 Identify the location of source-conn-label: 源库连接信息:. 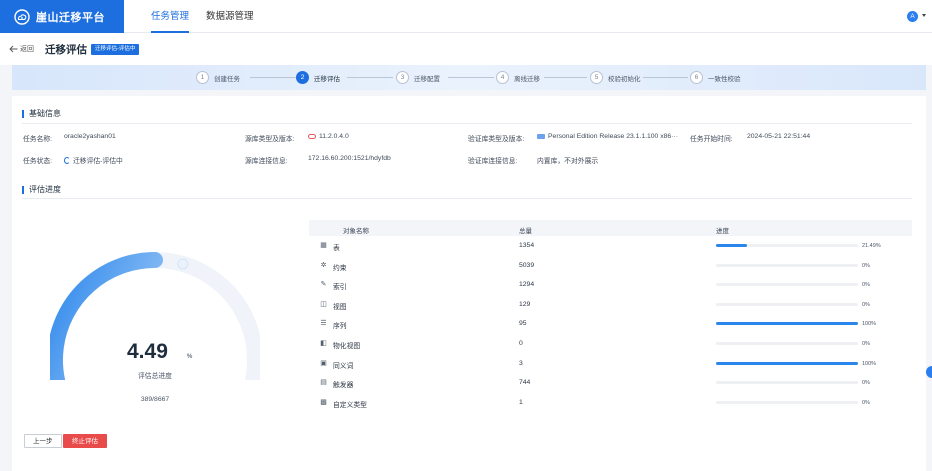
(266, 161).